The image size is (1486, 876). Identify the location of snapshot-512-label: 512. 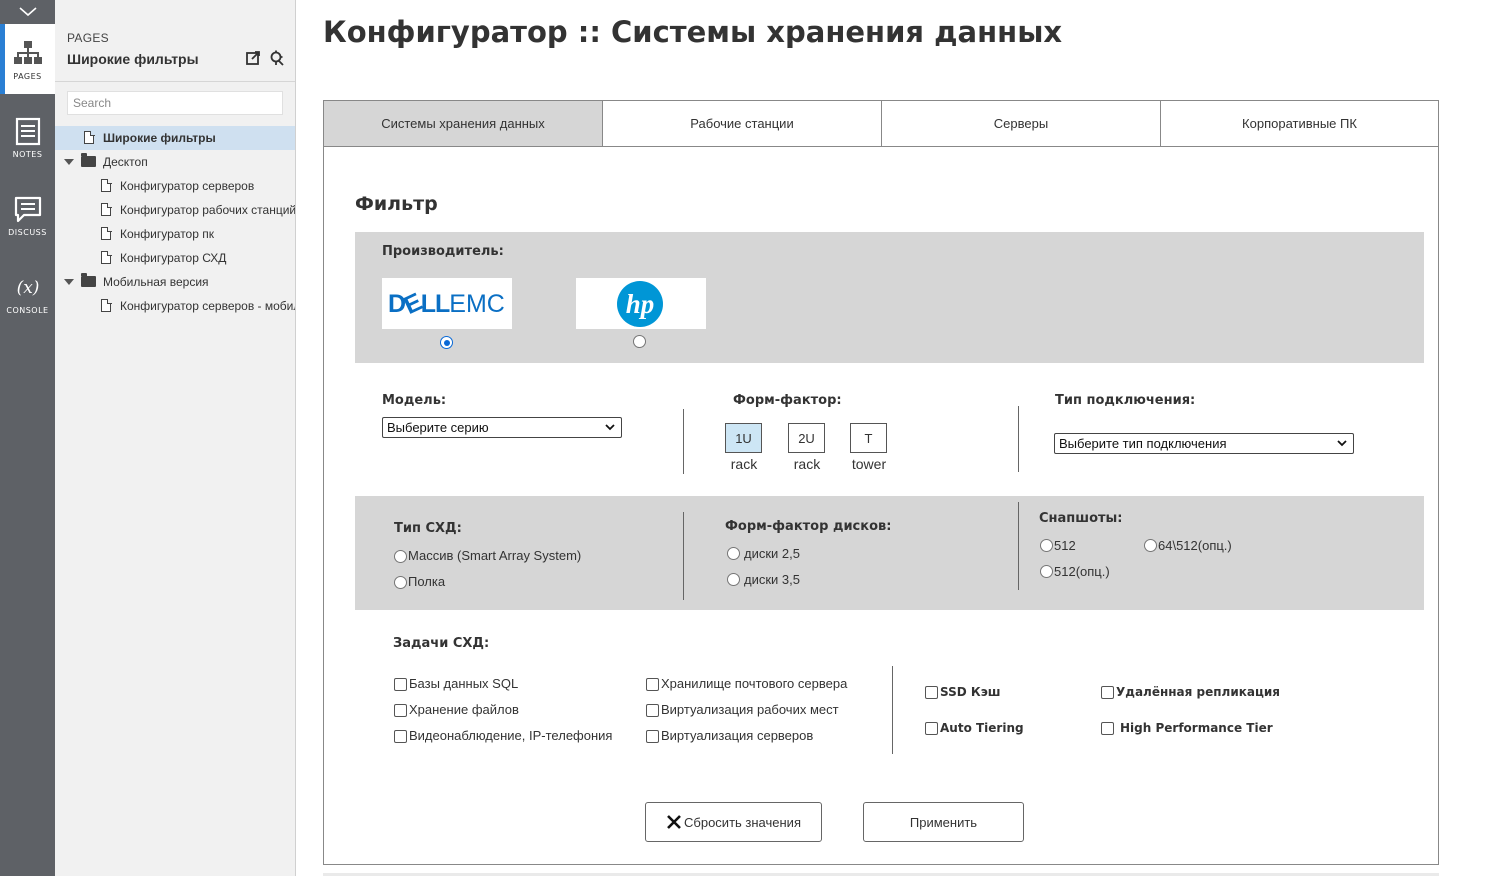
(1065, 545).